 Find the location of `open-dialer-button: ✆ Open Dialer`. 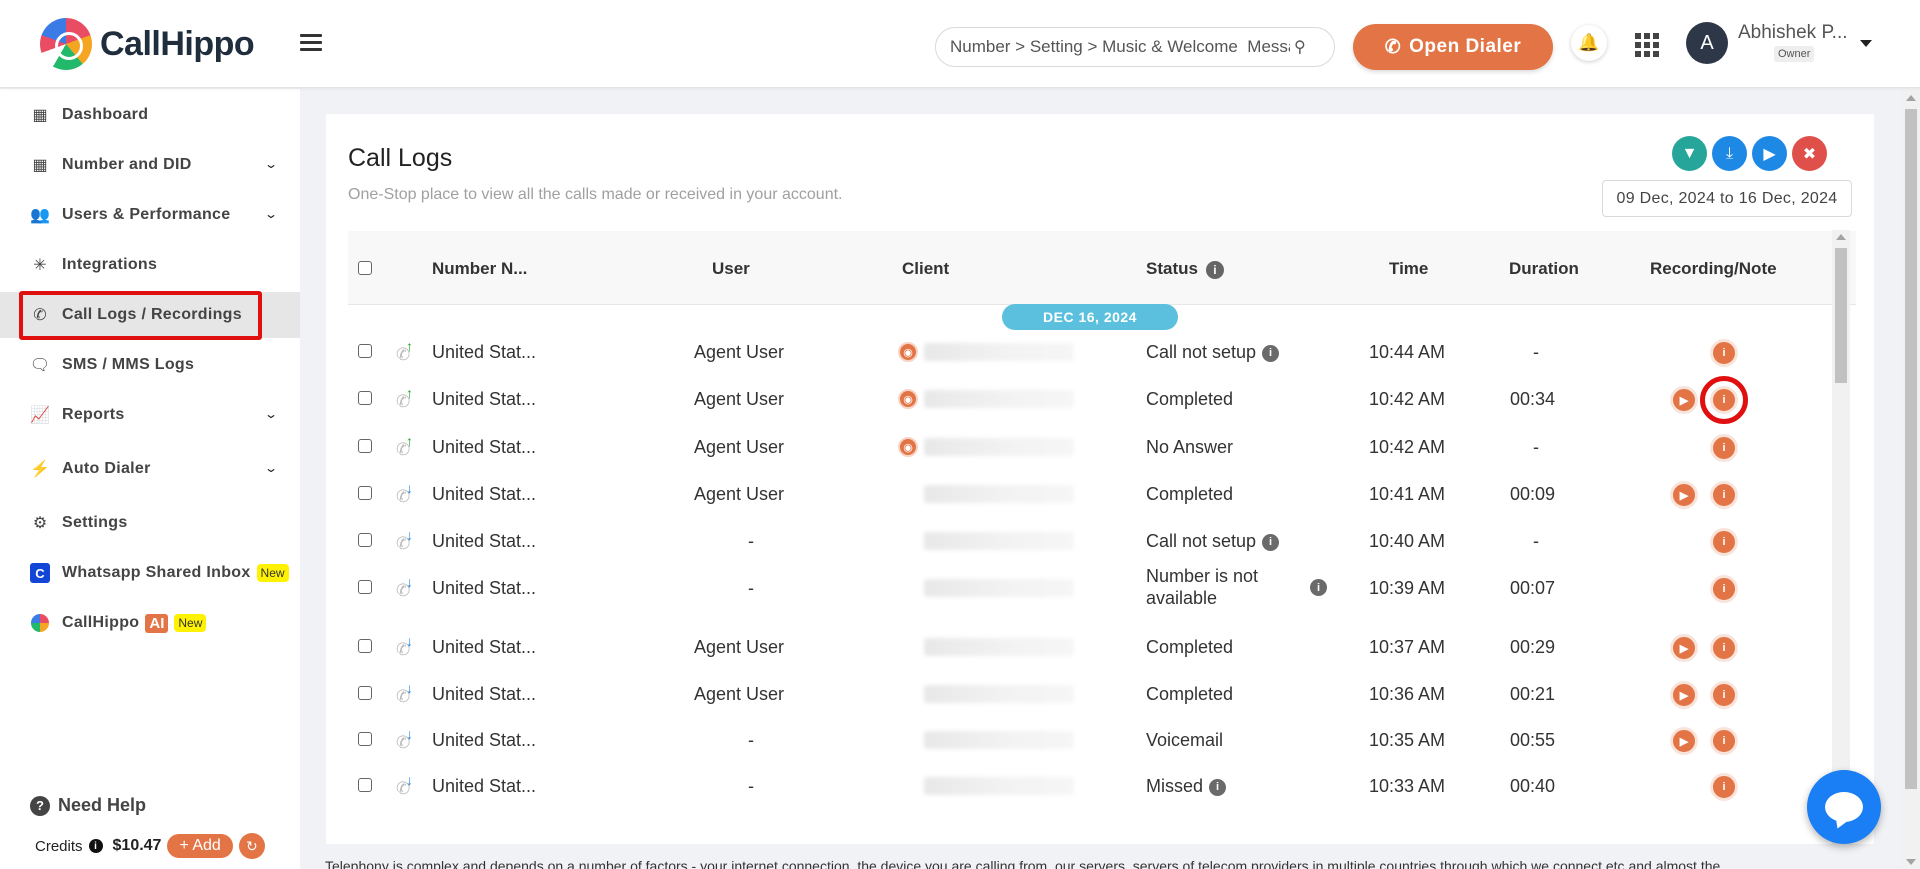

open-dialer-button: ✆ Open Dialer is located at coordinates (1453, 47).